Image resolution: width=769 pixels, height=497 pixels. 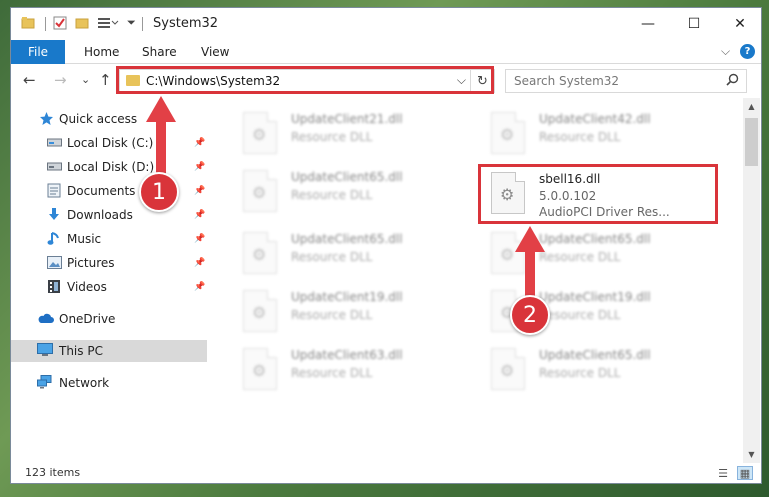 What do you see at coordinates (739, 24) in the screenshot?
I see `close-button: ✕` at bounding box center [739, 24].